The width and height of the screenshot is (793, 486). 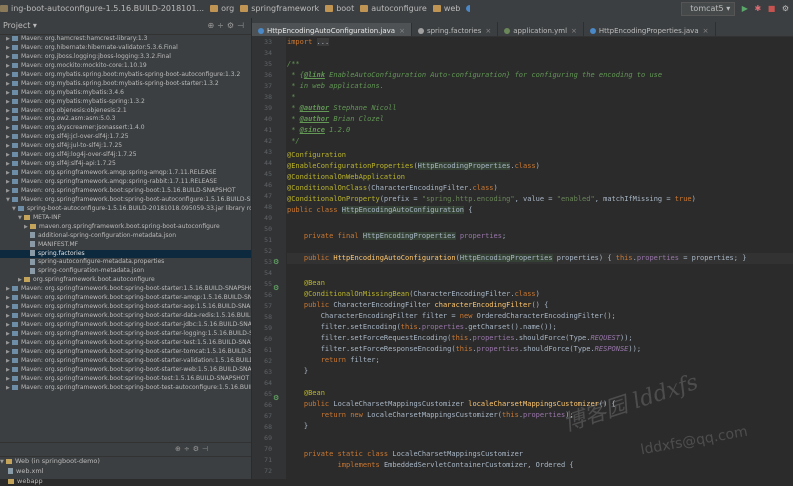 What do you see at coordinates (125, 66) in the screenshot?
I see `tree-item: ▶ Maven: org.mockito:mockito-core:1.10.19` at bounding box center [125, 66].